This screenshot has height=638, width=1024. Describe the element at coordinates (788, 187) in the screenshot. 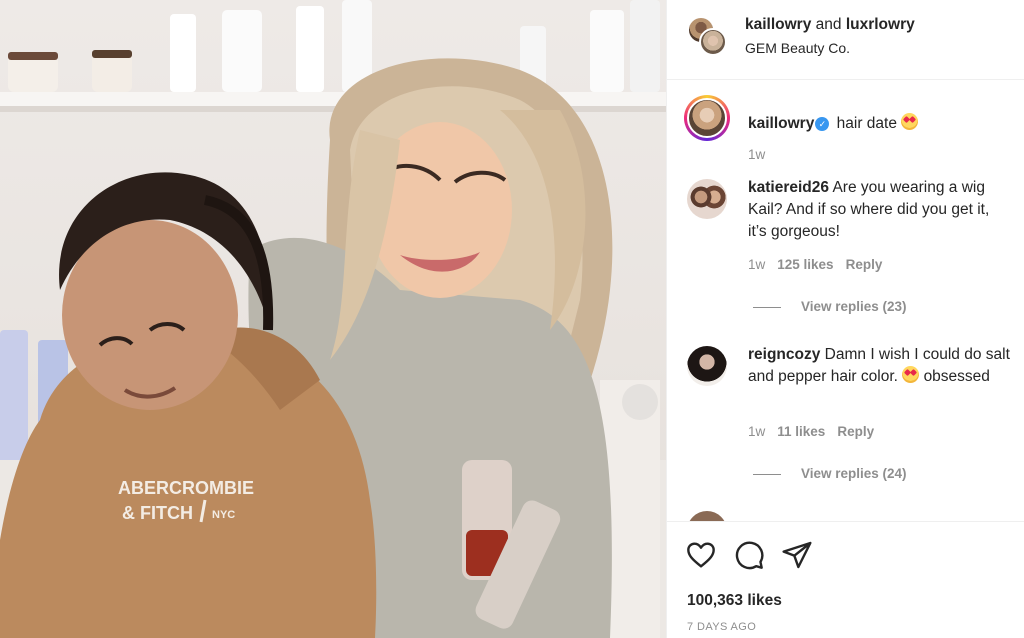

I see `comment-username: katiereid26` at that location.